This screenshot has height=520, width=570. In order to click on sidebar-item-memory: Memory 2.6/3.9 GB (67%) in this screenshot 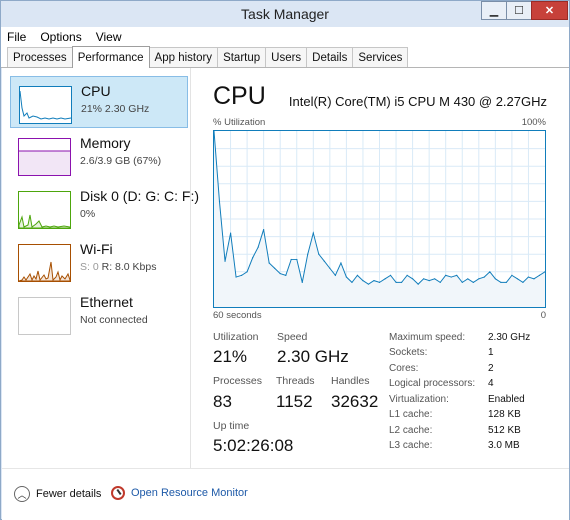, I will do `click(99, 155)`.